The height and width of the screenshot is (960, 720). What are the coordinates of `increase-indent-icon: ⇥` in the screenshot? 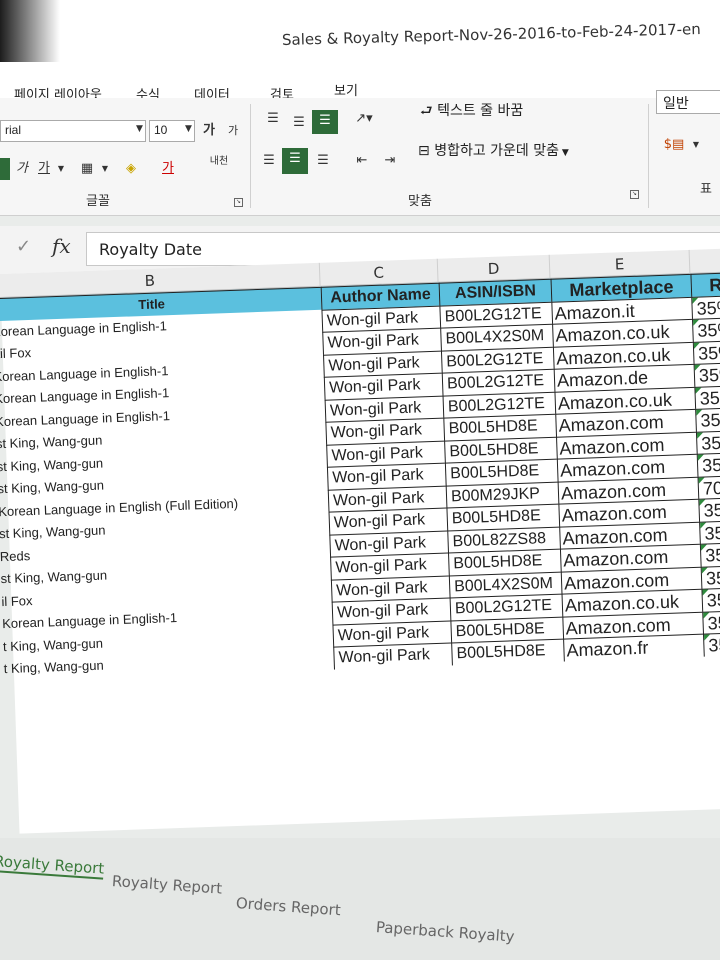 It's located at (390, 161).